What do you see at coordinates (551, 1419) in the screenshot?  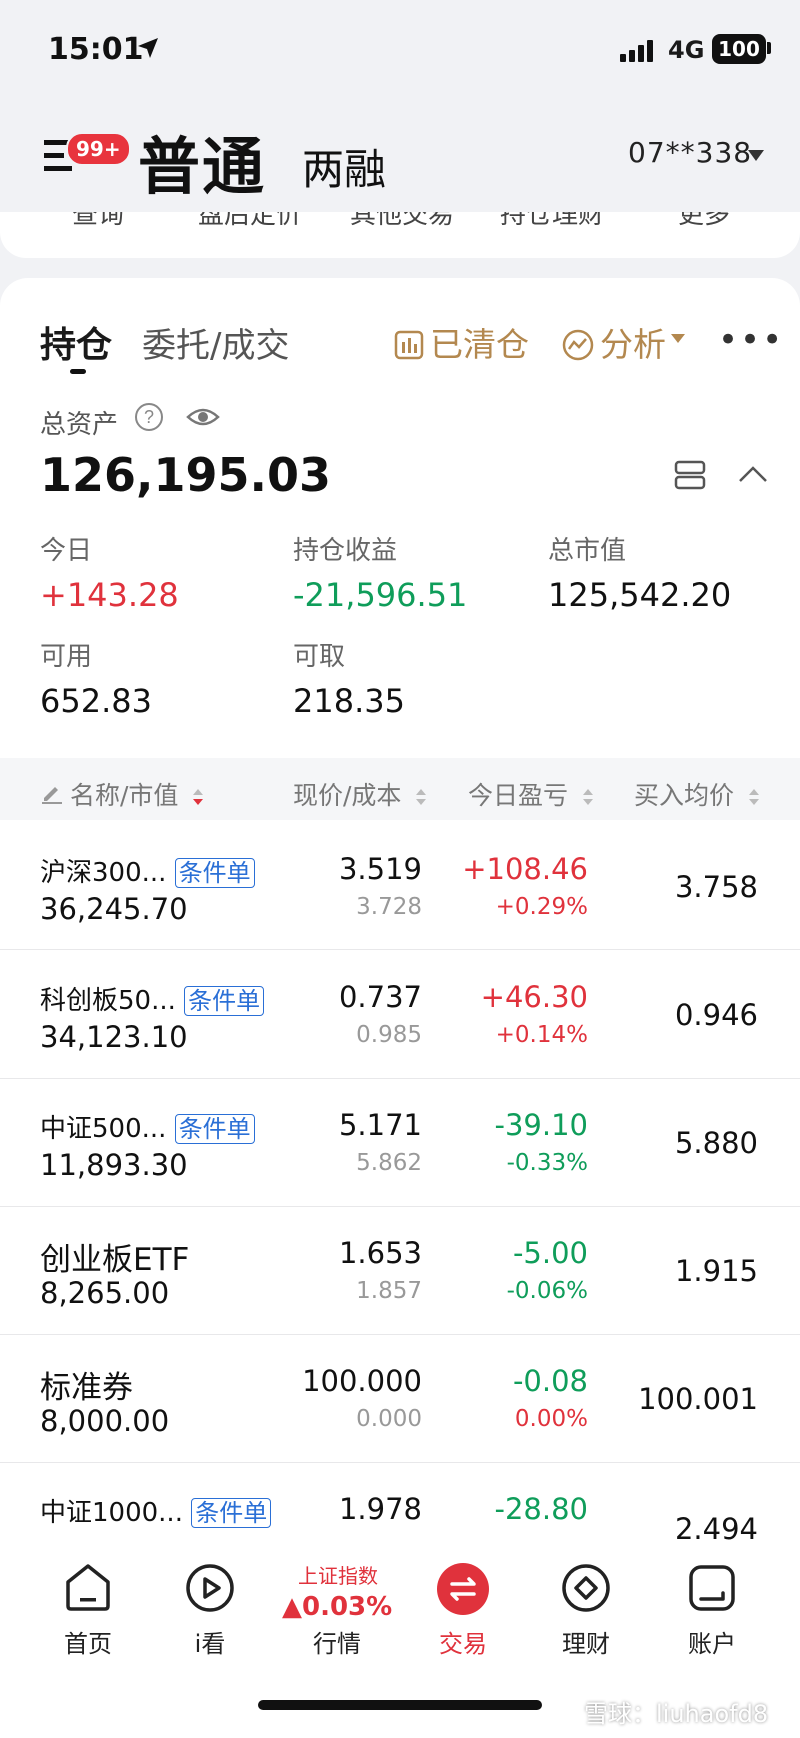 I see `row-today-pct: 0.00%` at bounding box center [551, 1419].